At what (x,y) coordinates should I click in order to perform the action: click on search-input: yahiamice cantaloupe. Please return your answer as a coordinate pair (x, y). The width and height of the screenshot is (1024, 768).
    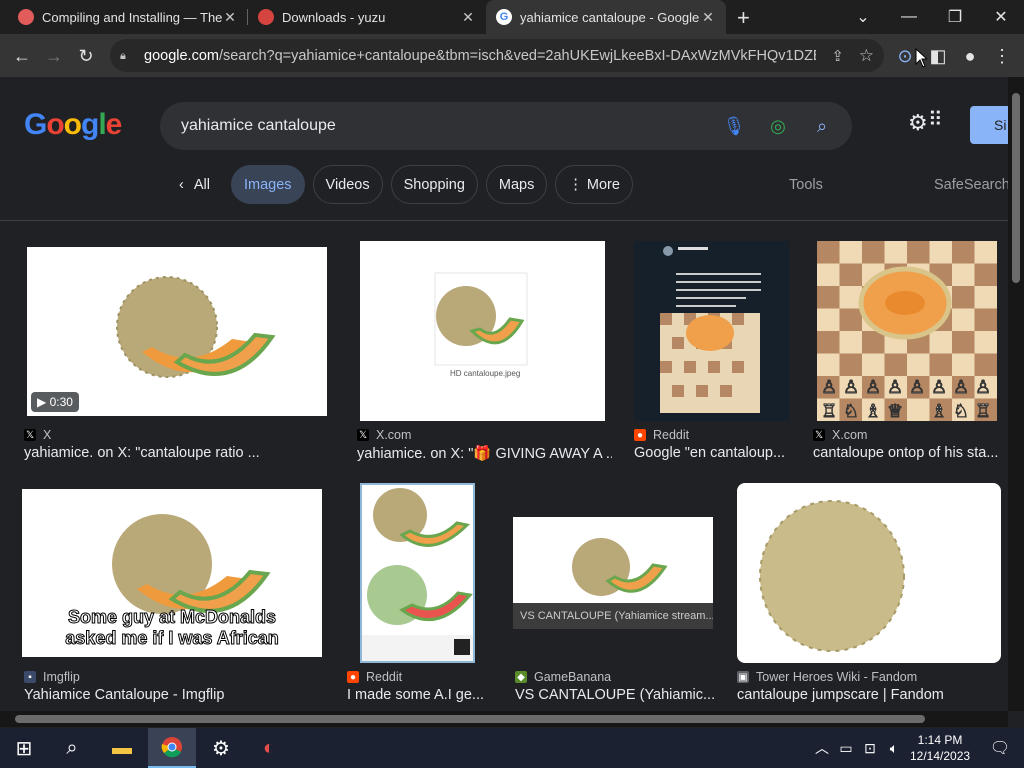
    Looking at the image, I should click on (446, 126).